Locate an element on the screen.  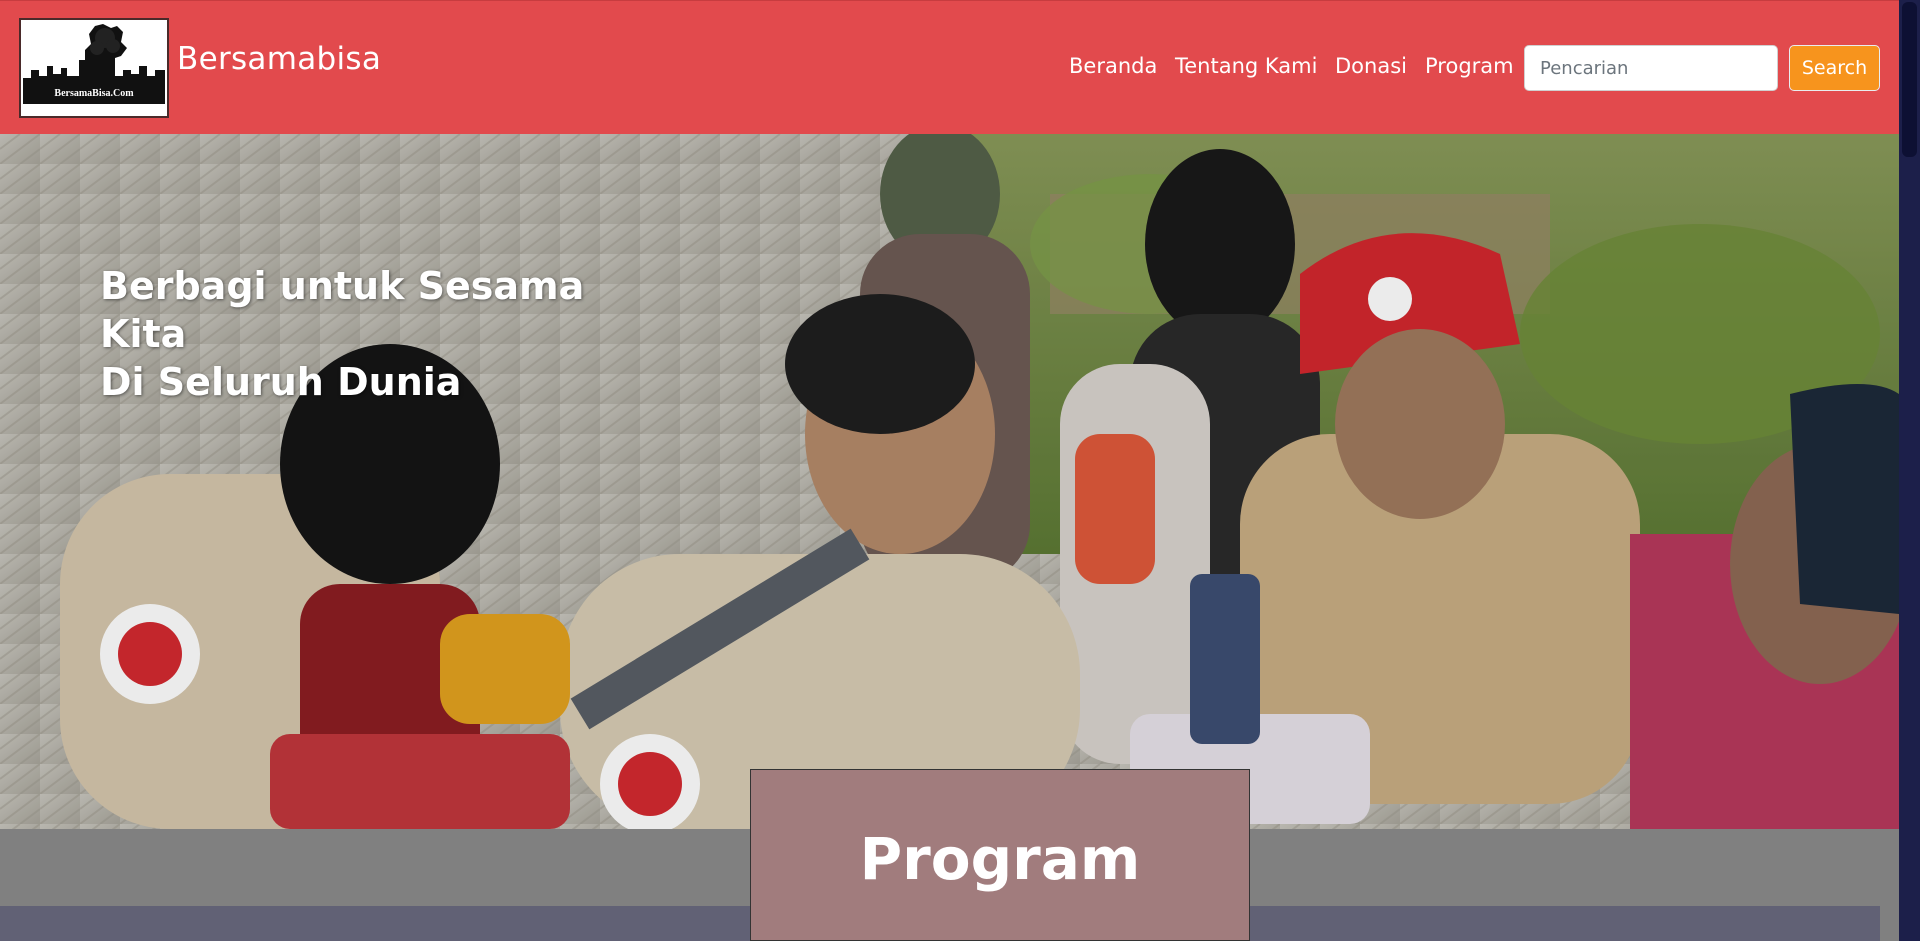
nav-item-beranda: Beranda is located at coordinates (1113, 66).